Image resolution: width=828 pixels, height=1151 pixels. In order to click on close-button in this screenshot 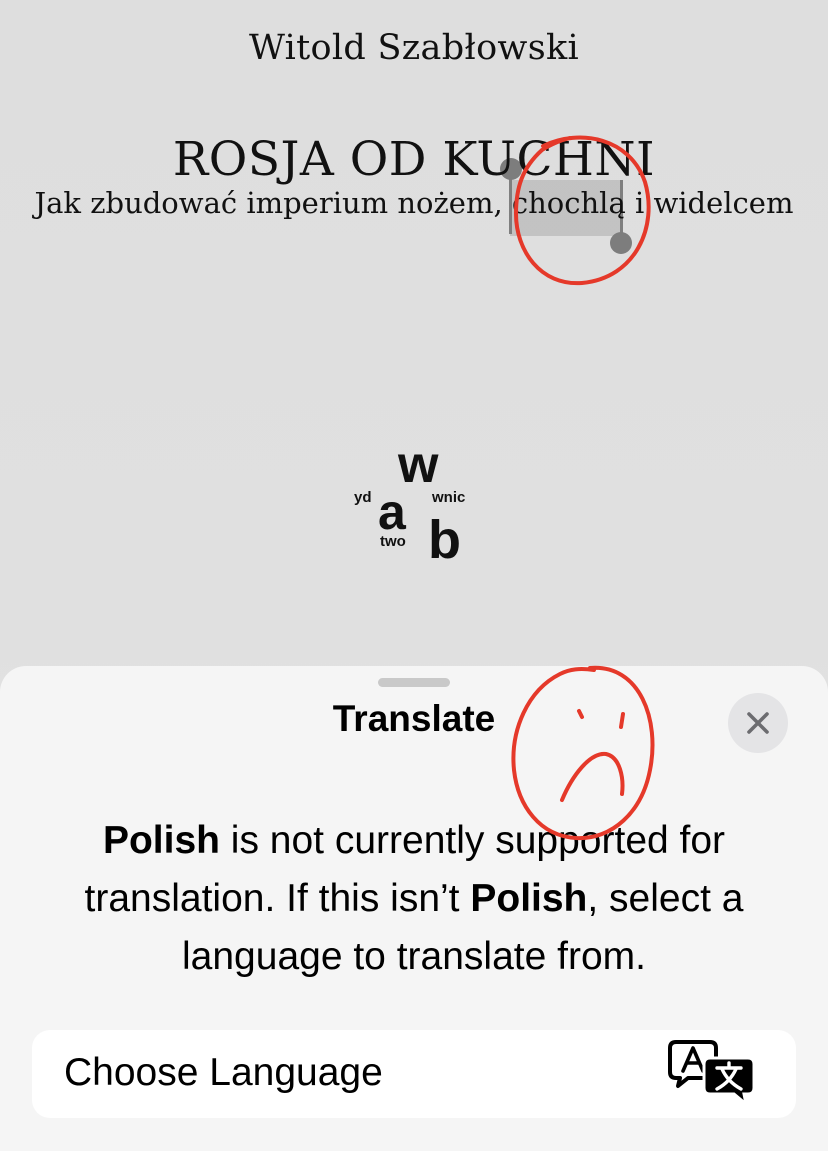, I will do `click(758, 723)`.